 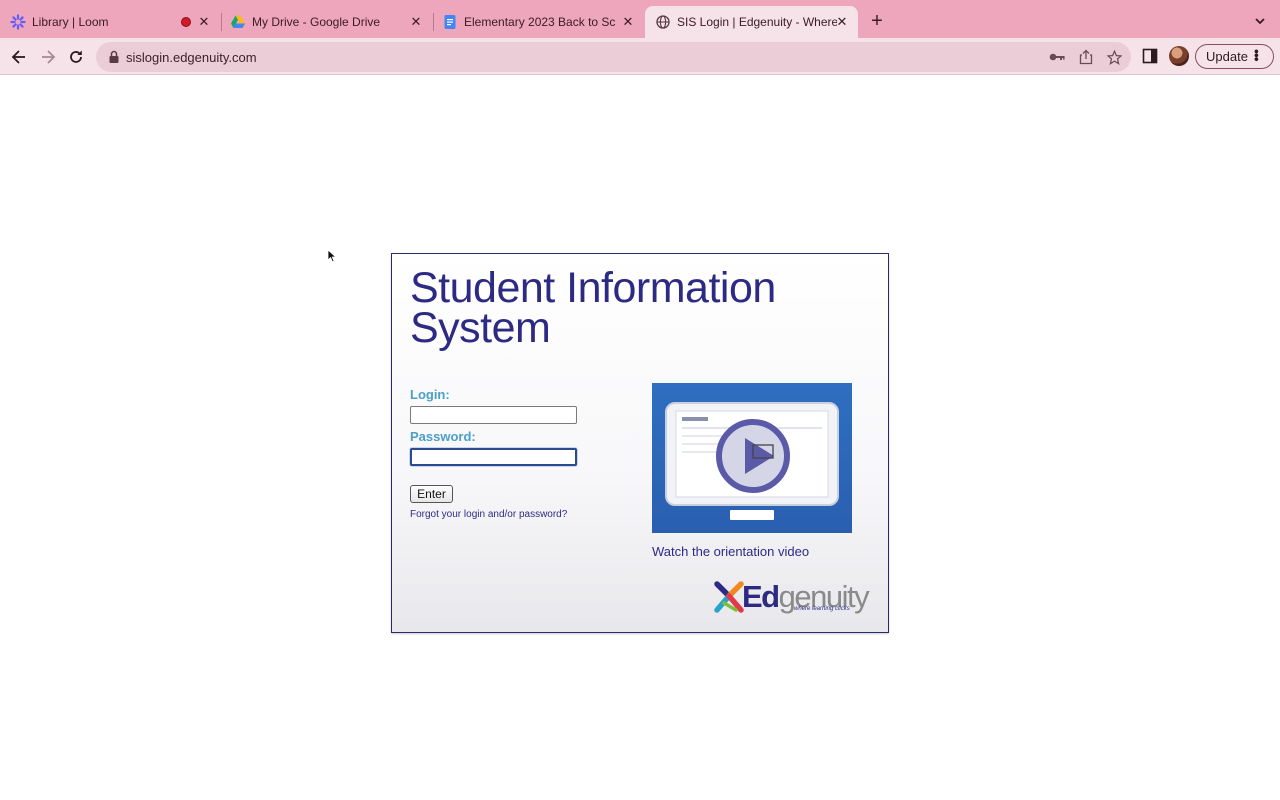 What do you see at coordinates (332, 256) in the screenshot?
I see `mouse-cursor-icon` at bounding box center [332, 256].